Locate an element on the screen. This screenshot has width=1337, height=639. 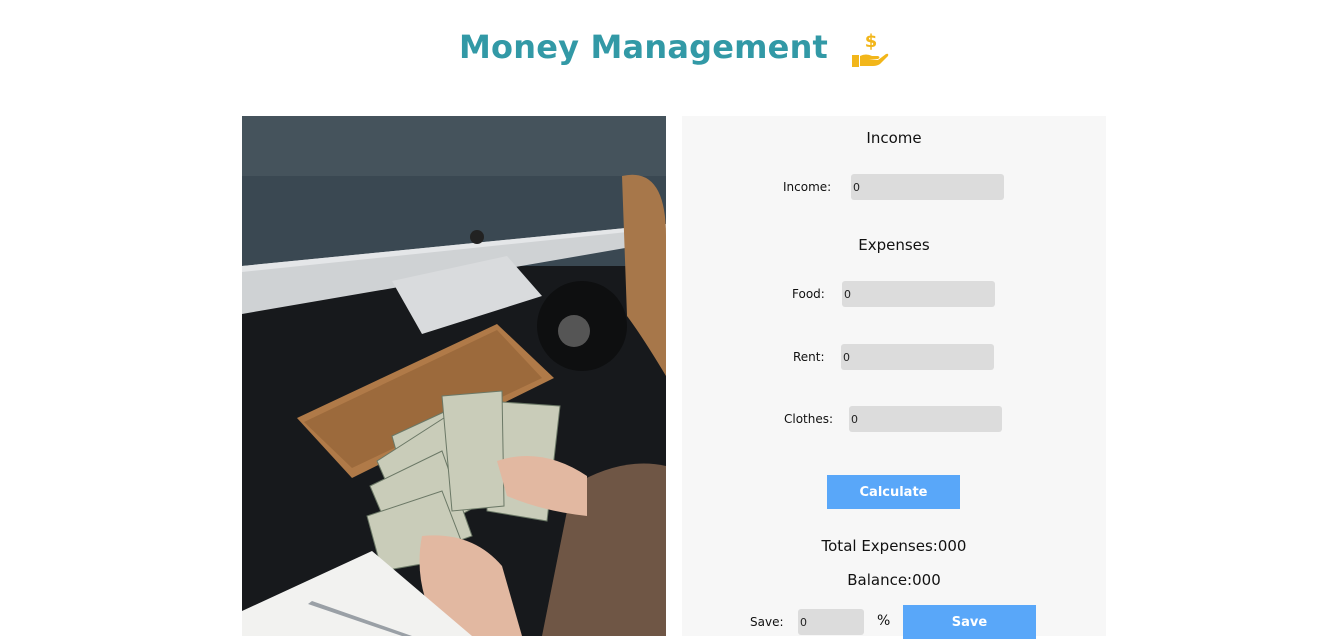
header: Money Management $ is located at coordinates (668, 50).